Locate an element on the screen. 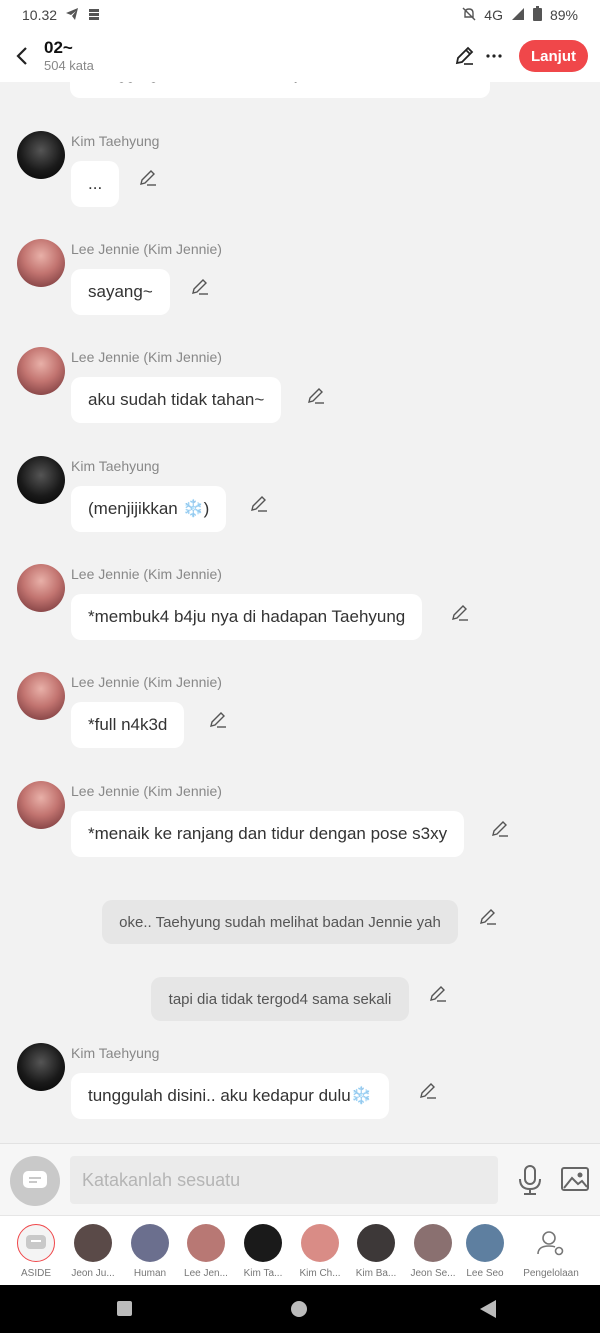 This screenshot has height=1333, width=600. message-bubble: (menjijikkan ❄️) is located at coordinates (149, 509).